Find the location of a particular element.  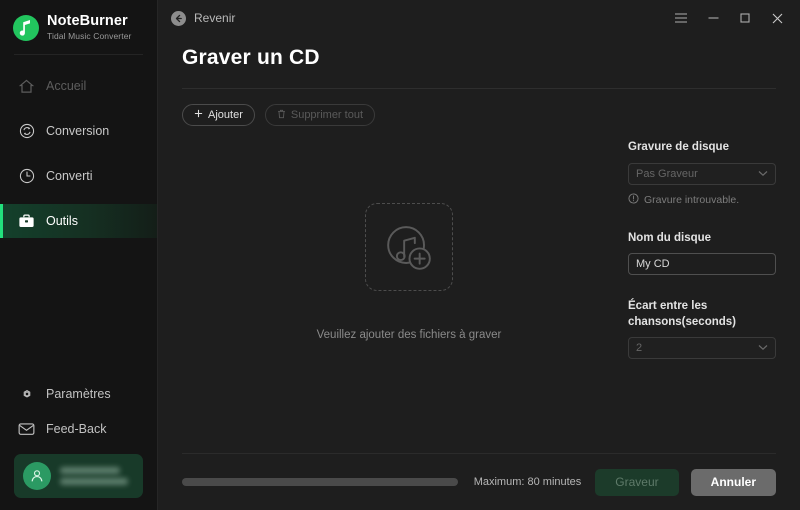

sidebar-item-conversion: Conversion is located at coordinates (78, 131).